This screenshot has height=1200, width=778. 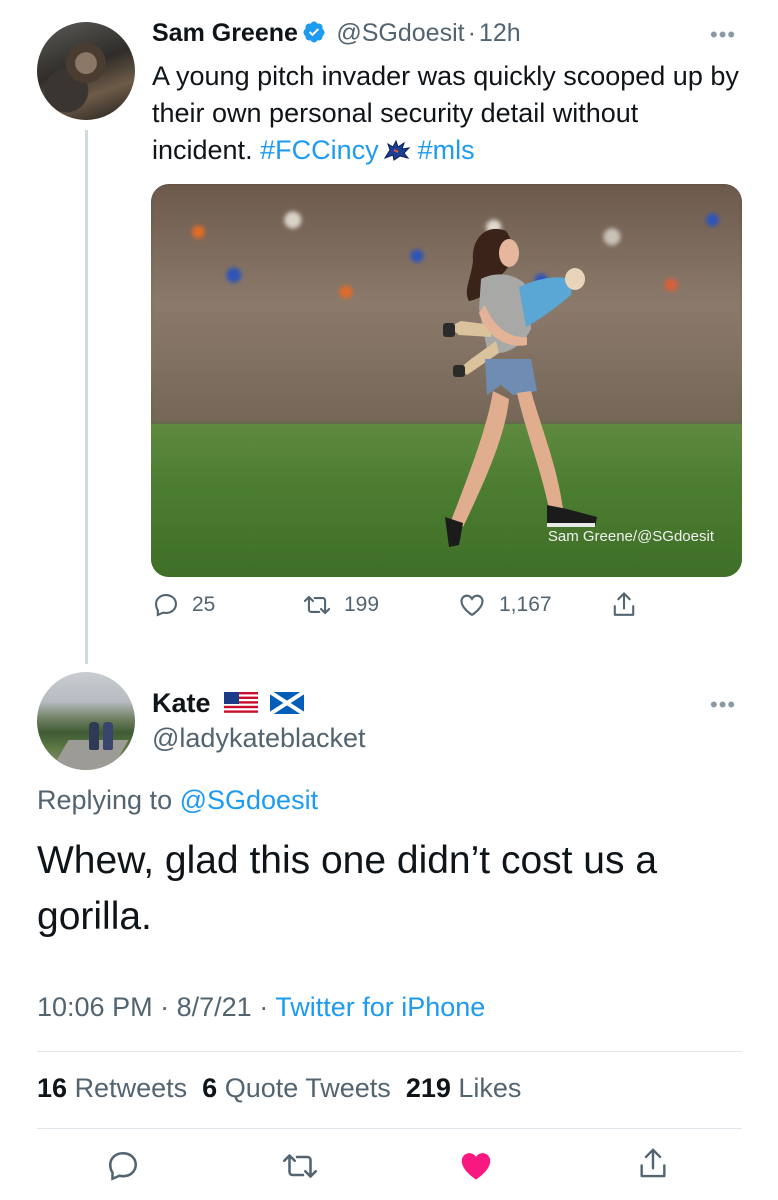 What do you see at coordinates (181, 703) in the screenshot?
I see `reply-author-name: Kate` at bounding box center [181, 703].